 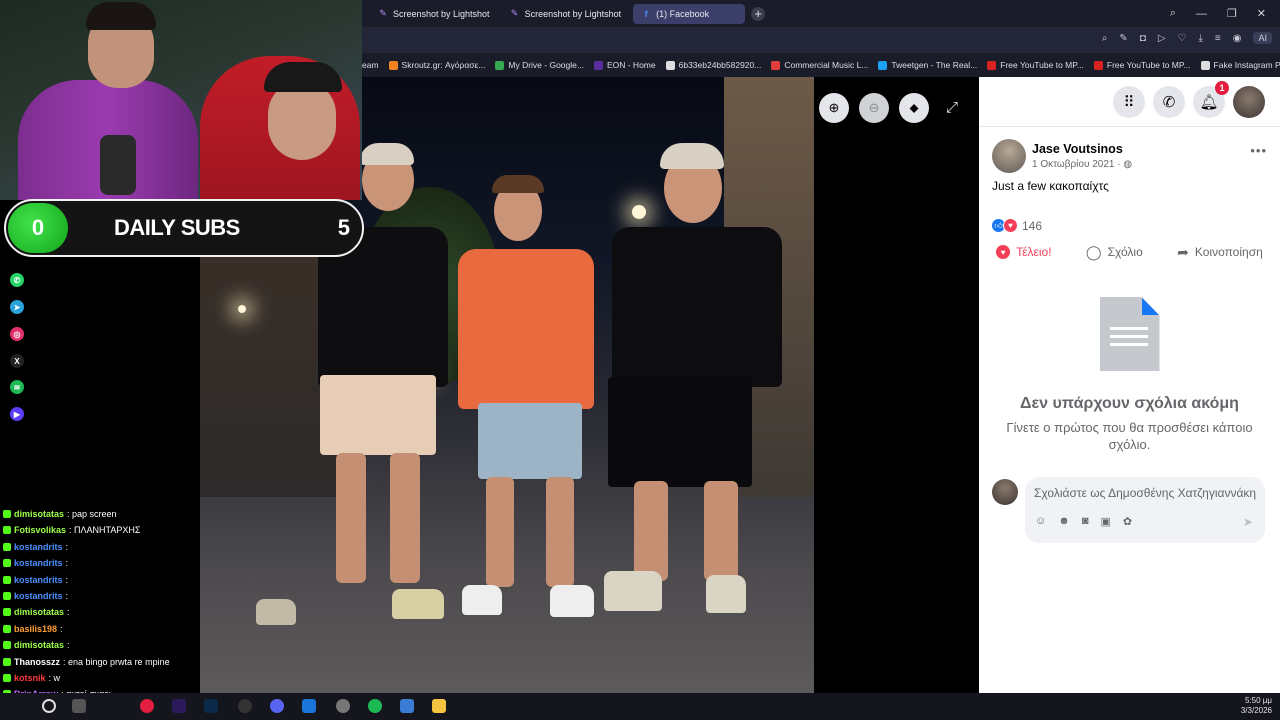 What do you see at coordinates (1114, 252) in the screenshot?
I see `comment-button: ◯ Σχόλιο` at bounding box center [1114, 252].